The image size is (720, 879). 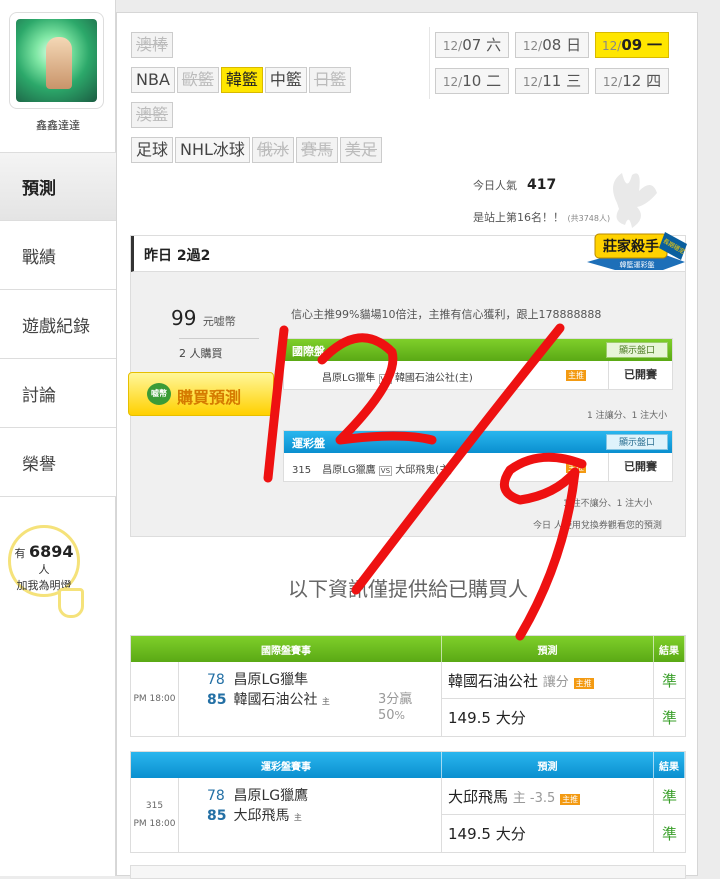 I want to click on date-day: 10, so click(x=472, y=81).